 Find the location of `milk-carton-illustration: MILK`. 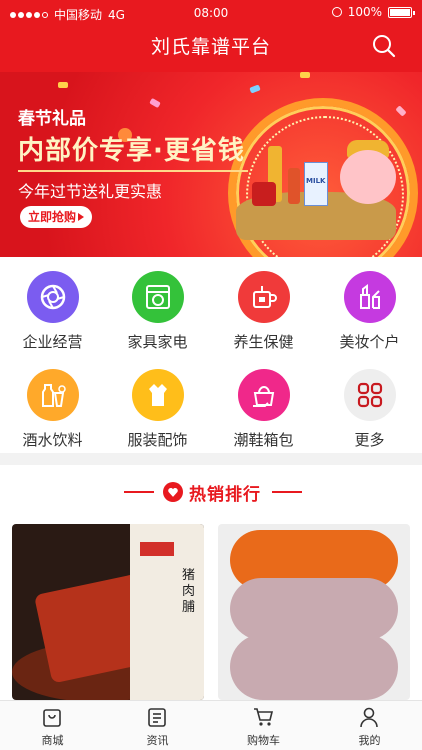

milk-carton-illustration: MILK is located at coordinates (316, 184).